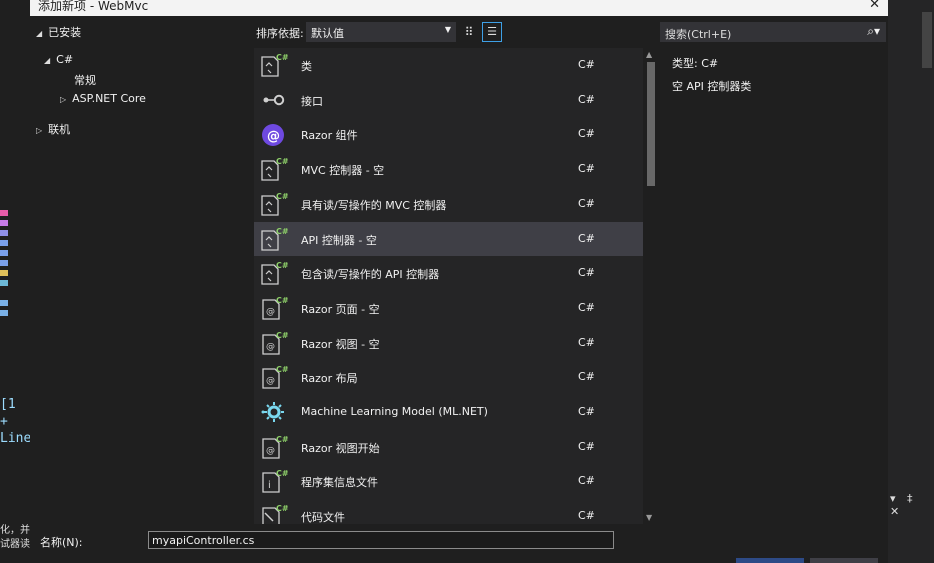 The height and width of the screenshot is (563, 934). I want to click on template-row: 接口 C#, so click(448, 100).